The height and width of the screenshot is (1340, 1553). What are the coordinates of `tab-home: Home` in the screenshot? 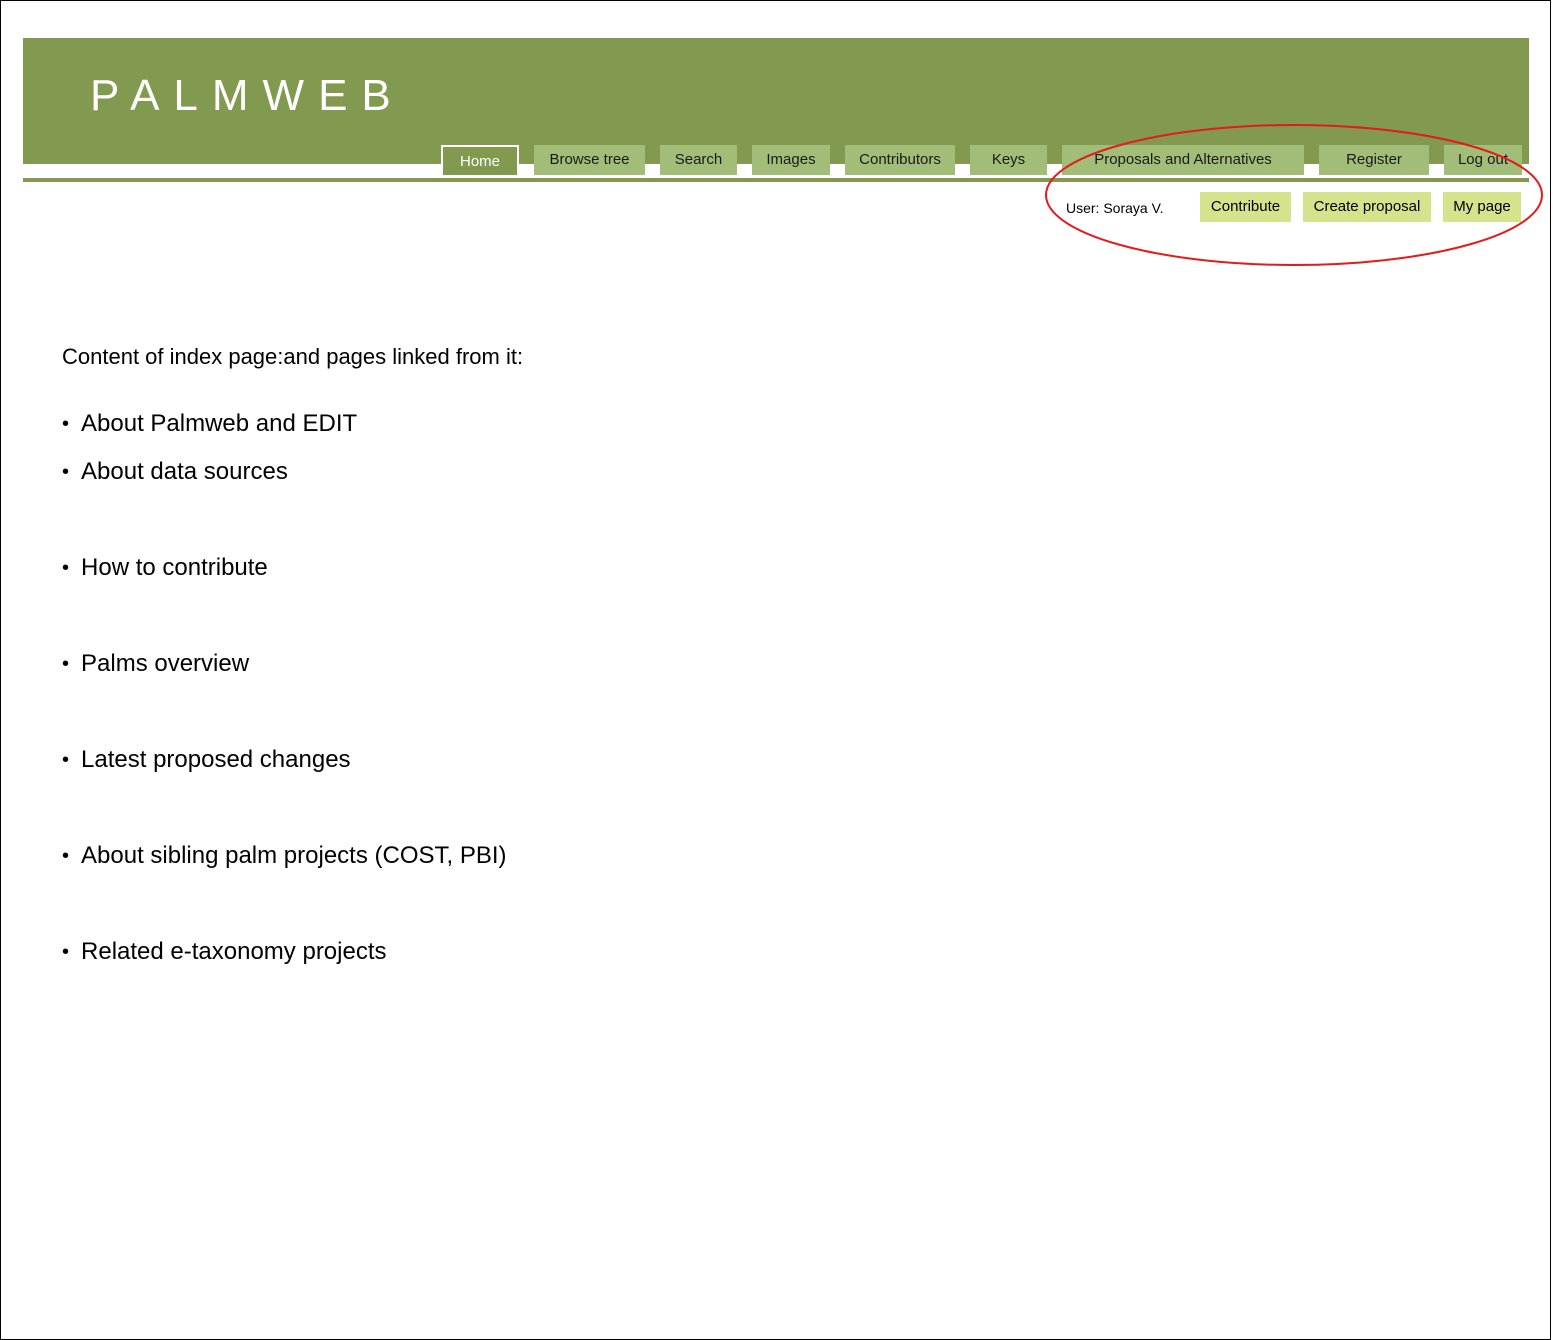 It's located at (480, 160).